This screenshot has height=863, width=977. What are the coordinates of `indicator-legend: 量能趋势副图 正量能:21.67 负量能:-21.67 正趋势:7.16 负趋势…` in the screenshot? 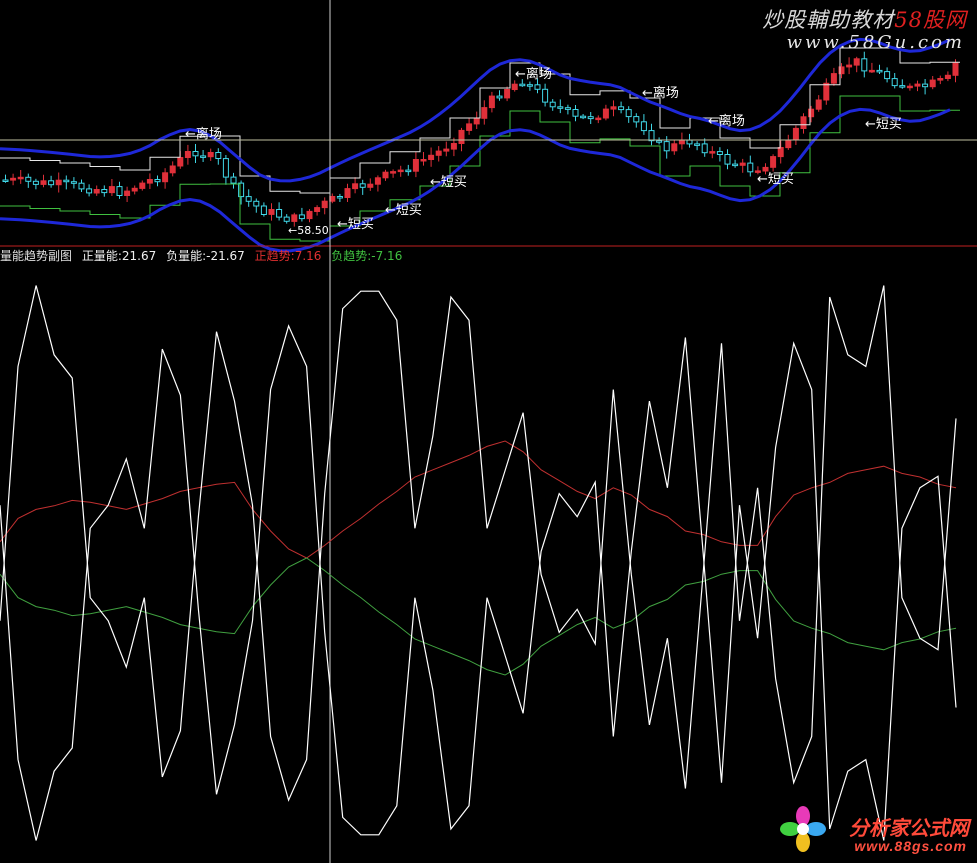 It's located at (204, 256).